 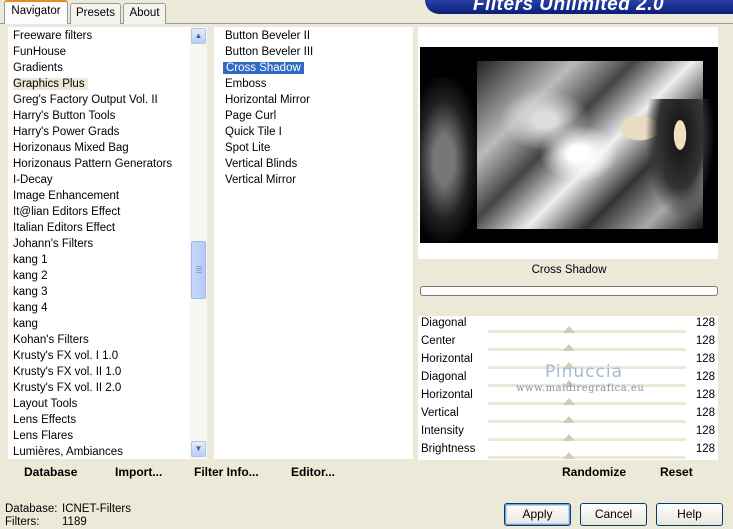 What do you see at coordinates (30, 180) in the screenshot?
I see `category-item: I-Decay` at bounding box center [30, 180].